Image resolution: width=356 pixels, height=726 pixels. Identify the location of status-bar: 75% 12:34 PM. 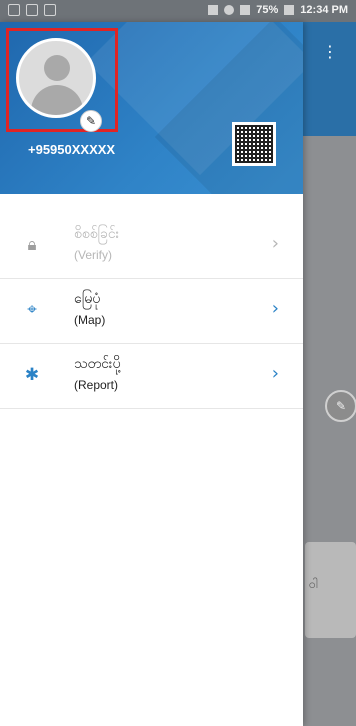
(178, 11).